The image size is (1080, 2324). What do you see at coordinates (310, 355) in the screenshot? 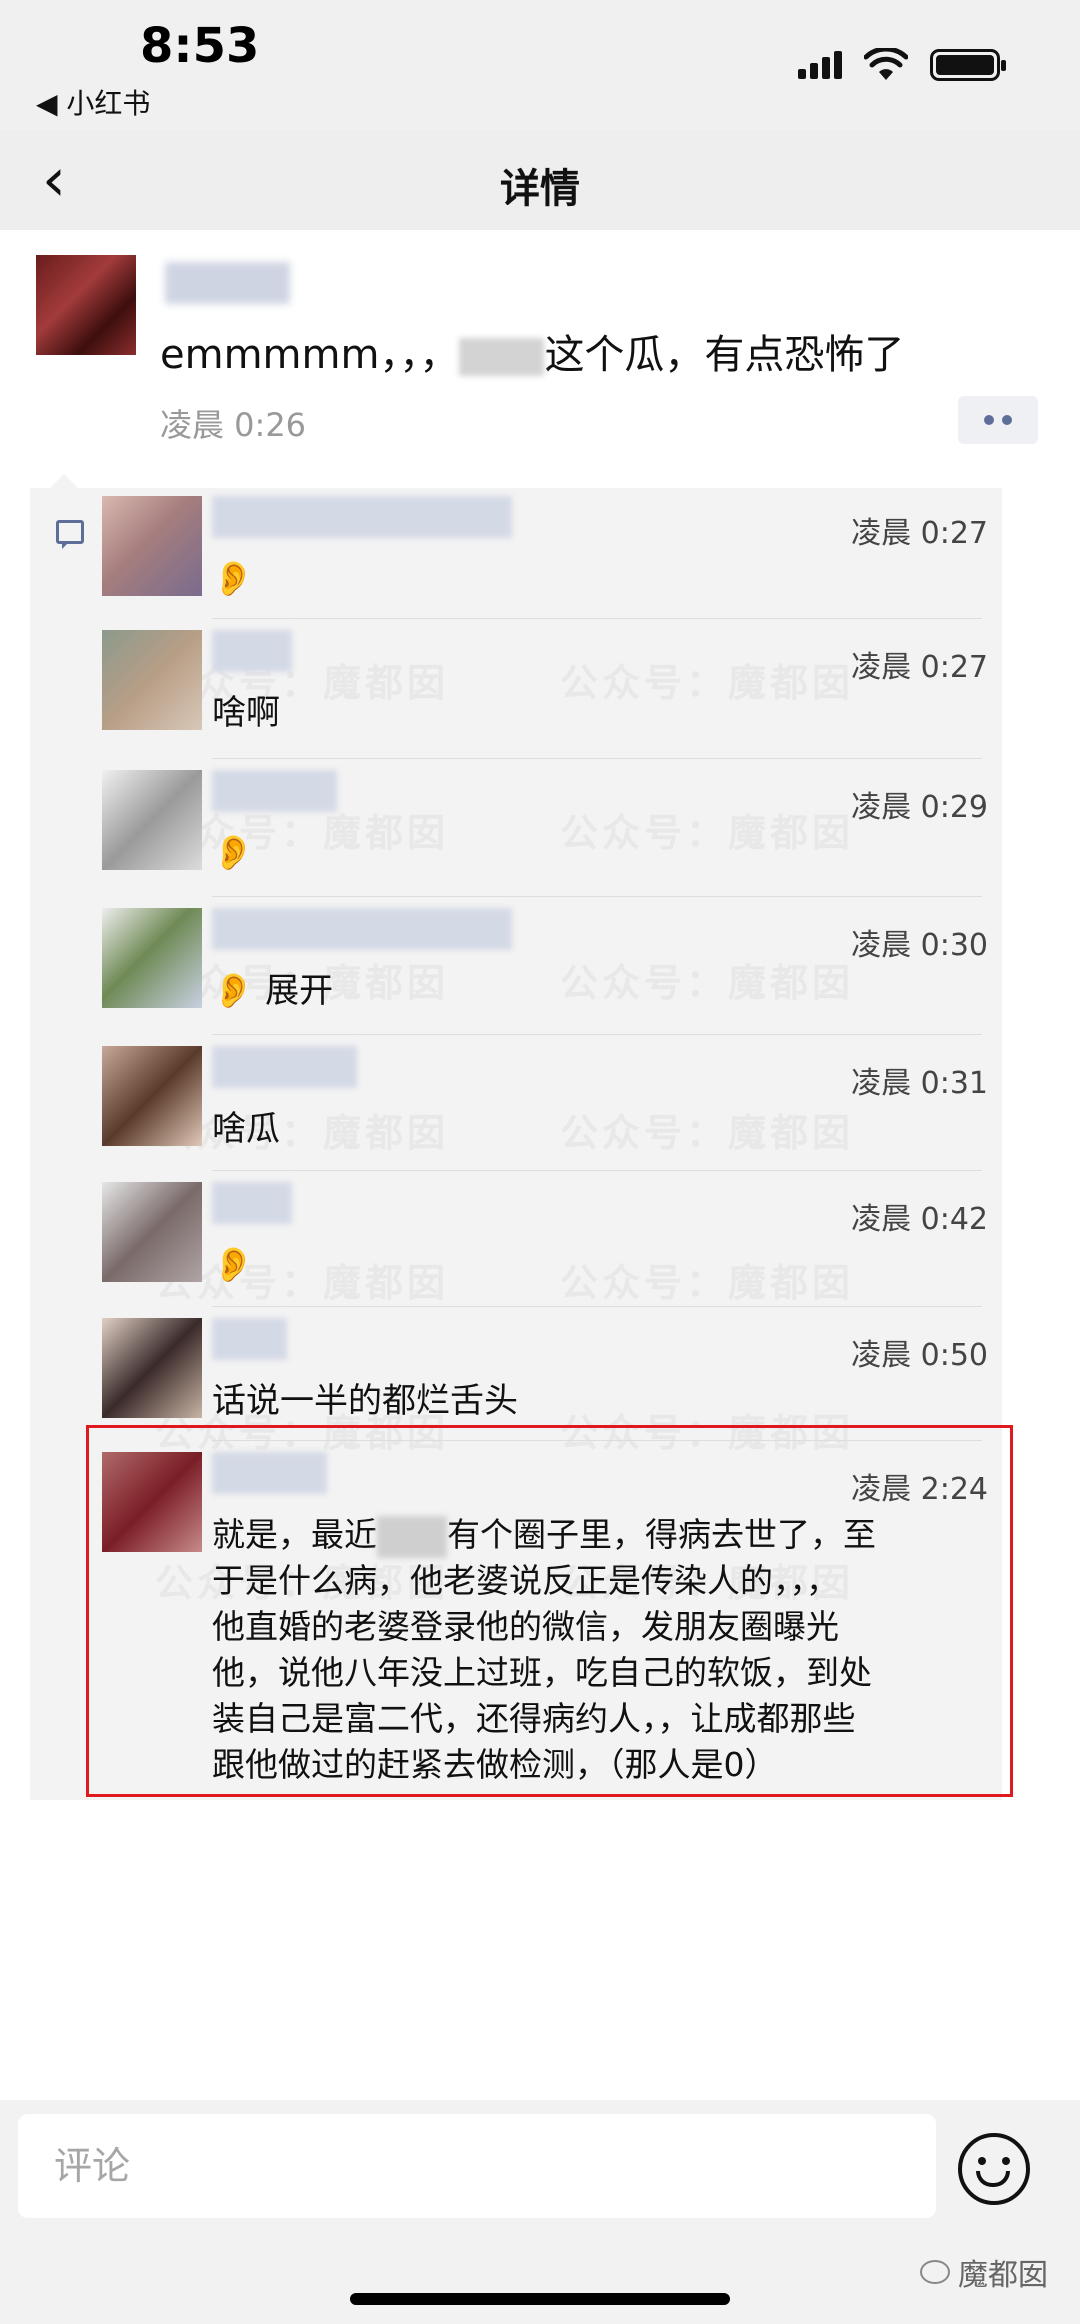
I see `post-text-part1: emmmmm，，，` at bounding box center [310, 355].